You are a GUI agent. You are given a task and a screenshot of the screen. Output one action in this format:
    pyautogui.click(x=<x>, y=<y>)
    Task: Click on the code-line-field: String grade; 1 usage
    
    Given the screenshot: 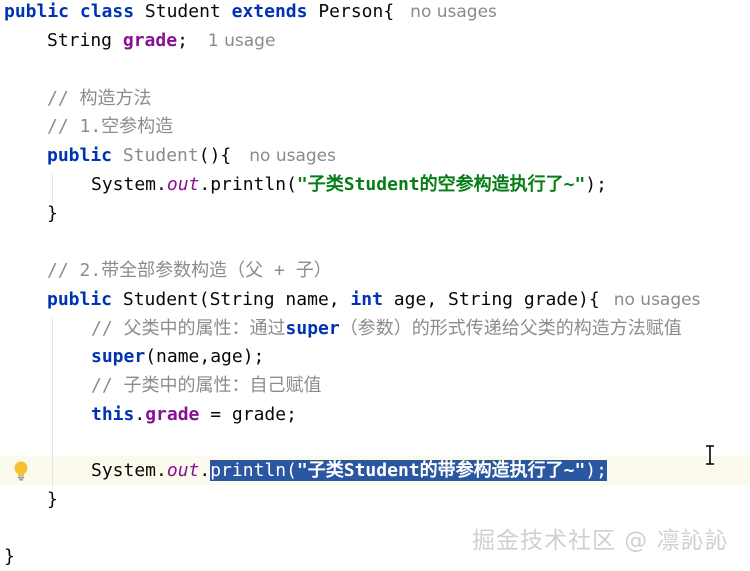 What is the action you would take?
    pyautogui.click(x=161, y=40)
    